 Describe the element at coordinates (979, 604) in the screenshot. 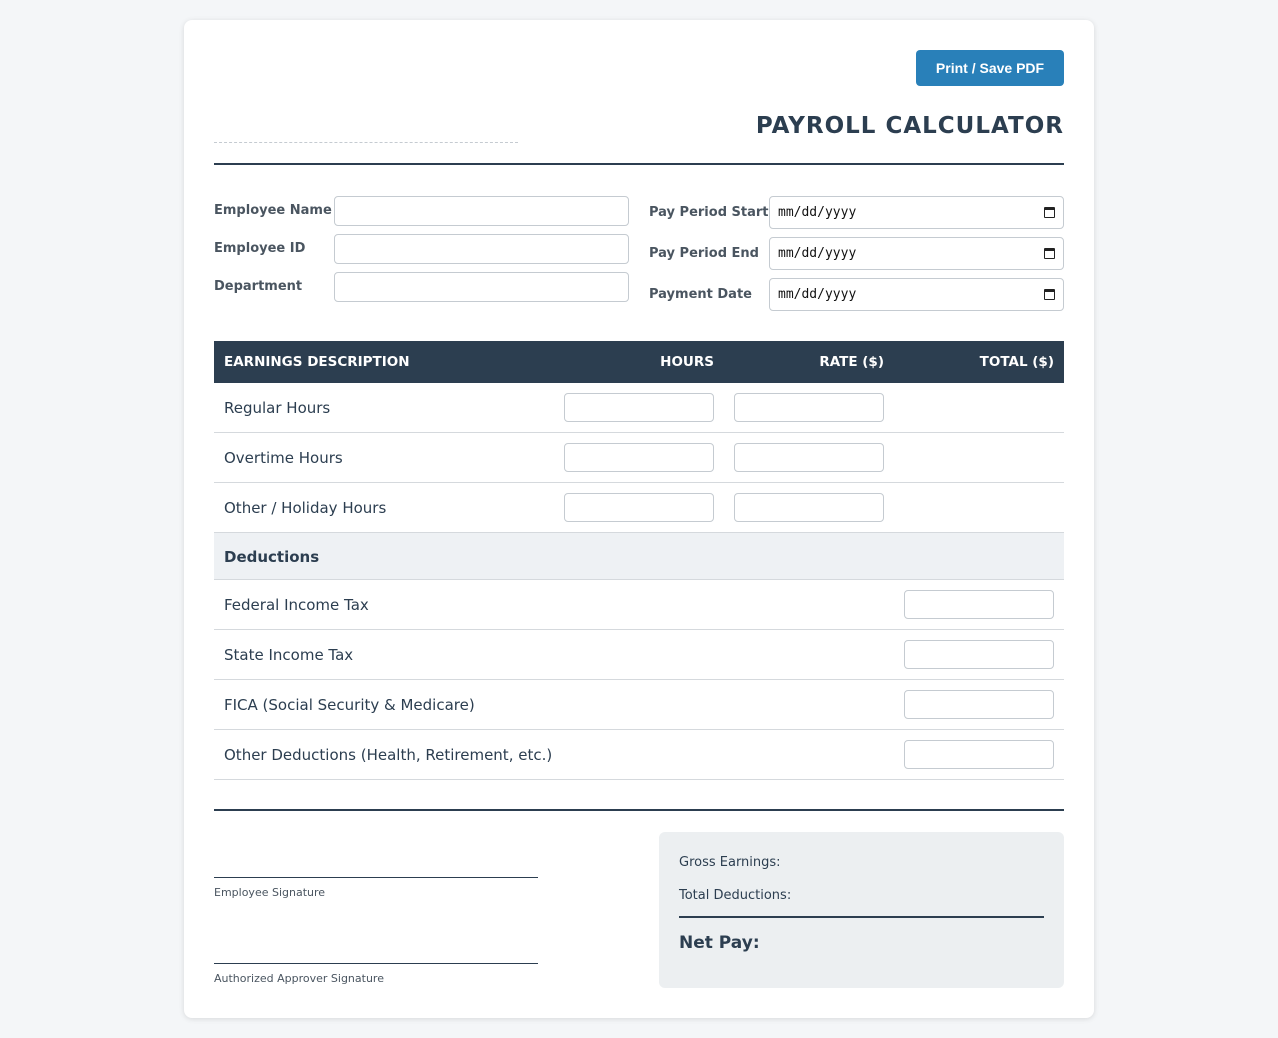

I see `federal-tax-input` at that location.